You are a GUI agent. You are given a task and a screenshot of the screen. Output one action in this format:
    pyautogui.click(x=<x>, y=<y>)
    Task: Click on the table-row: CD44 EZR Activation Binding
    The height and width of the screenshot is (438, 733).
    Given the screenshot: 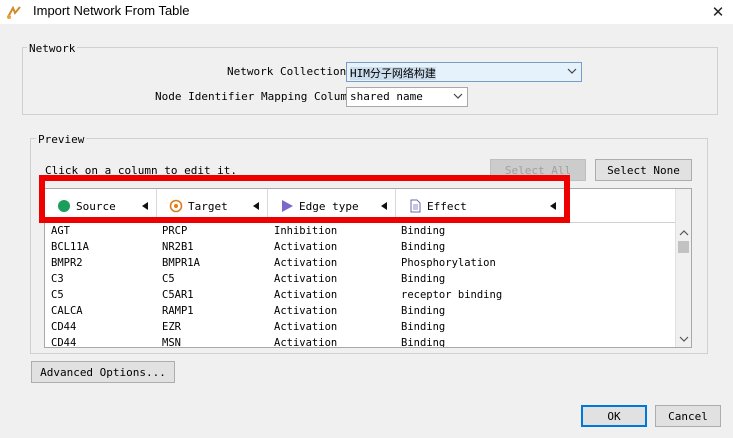 What is the action you would take?
    pyautogui.click(x=361, y=328)
    